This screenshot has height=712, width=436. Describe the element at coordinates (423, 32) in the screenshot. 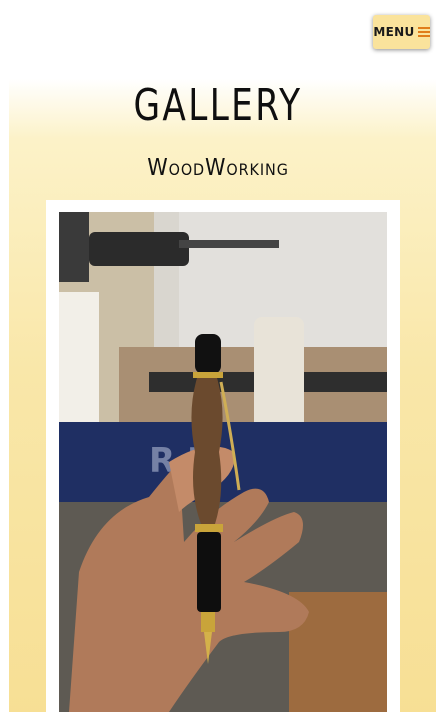

I see `hamburger-icon` at that location.